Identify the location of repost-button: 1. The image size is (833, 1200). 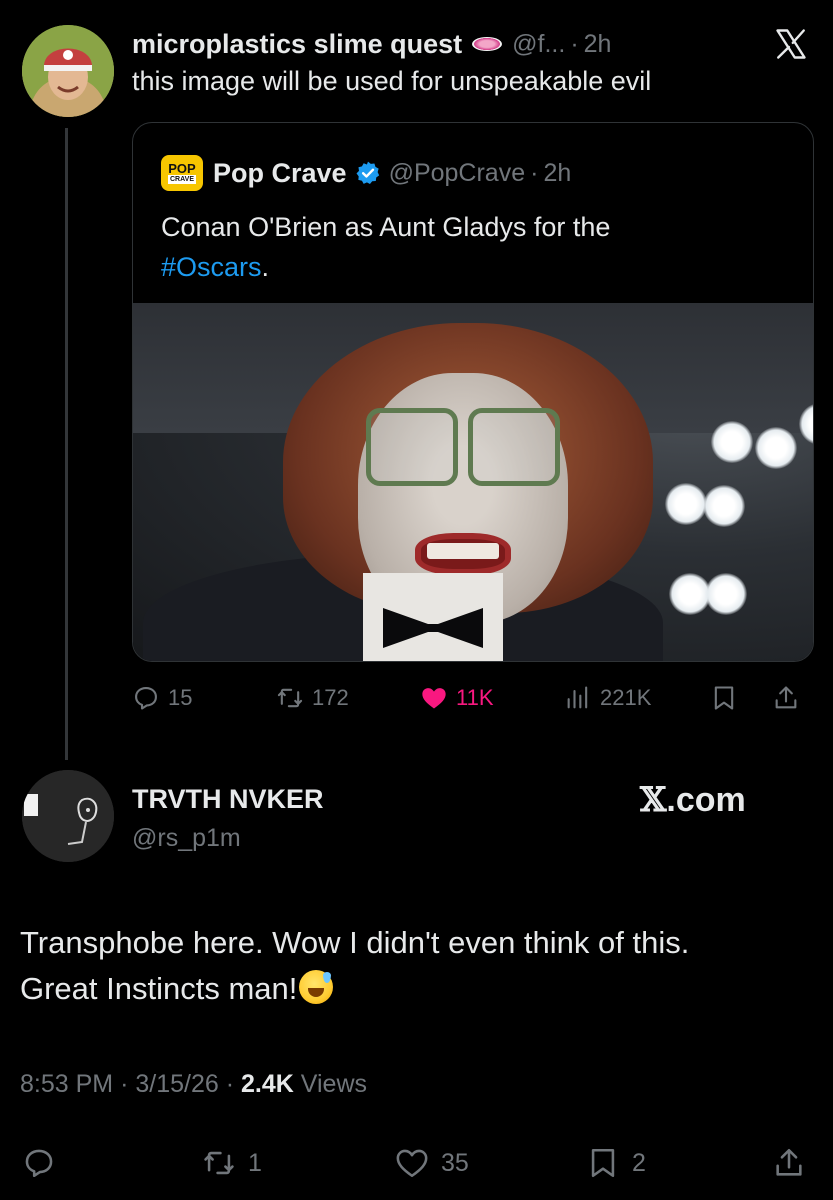
(232, 1163).